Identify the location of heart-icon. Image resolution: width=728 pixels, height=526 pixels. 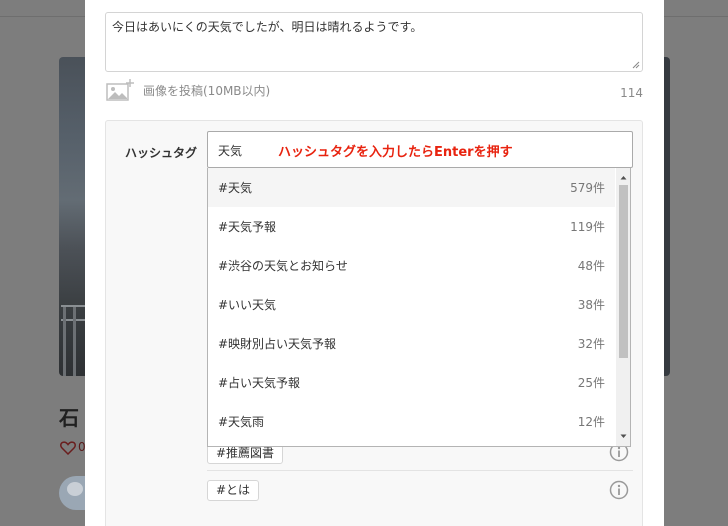
(68, 448).